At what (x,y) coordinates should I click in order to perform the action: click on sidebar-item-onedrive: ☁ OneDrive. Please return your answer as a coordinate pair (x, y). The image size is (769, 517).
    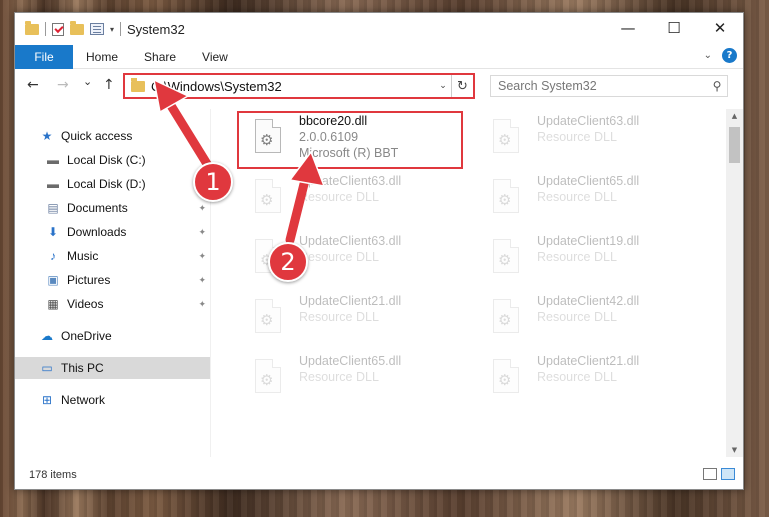
    Looking at the image, I should click on (112, 336).